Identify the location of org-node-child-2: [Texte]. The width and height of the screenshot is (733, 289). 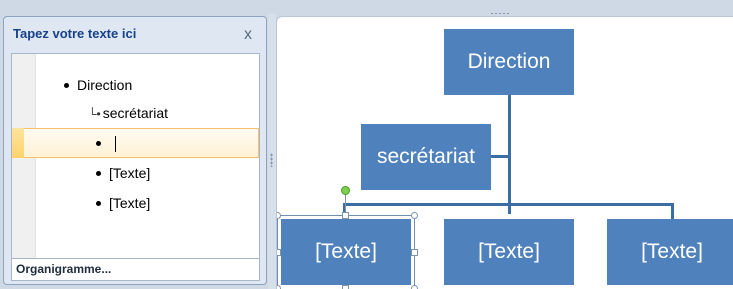
(509, 252).